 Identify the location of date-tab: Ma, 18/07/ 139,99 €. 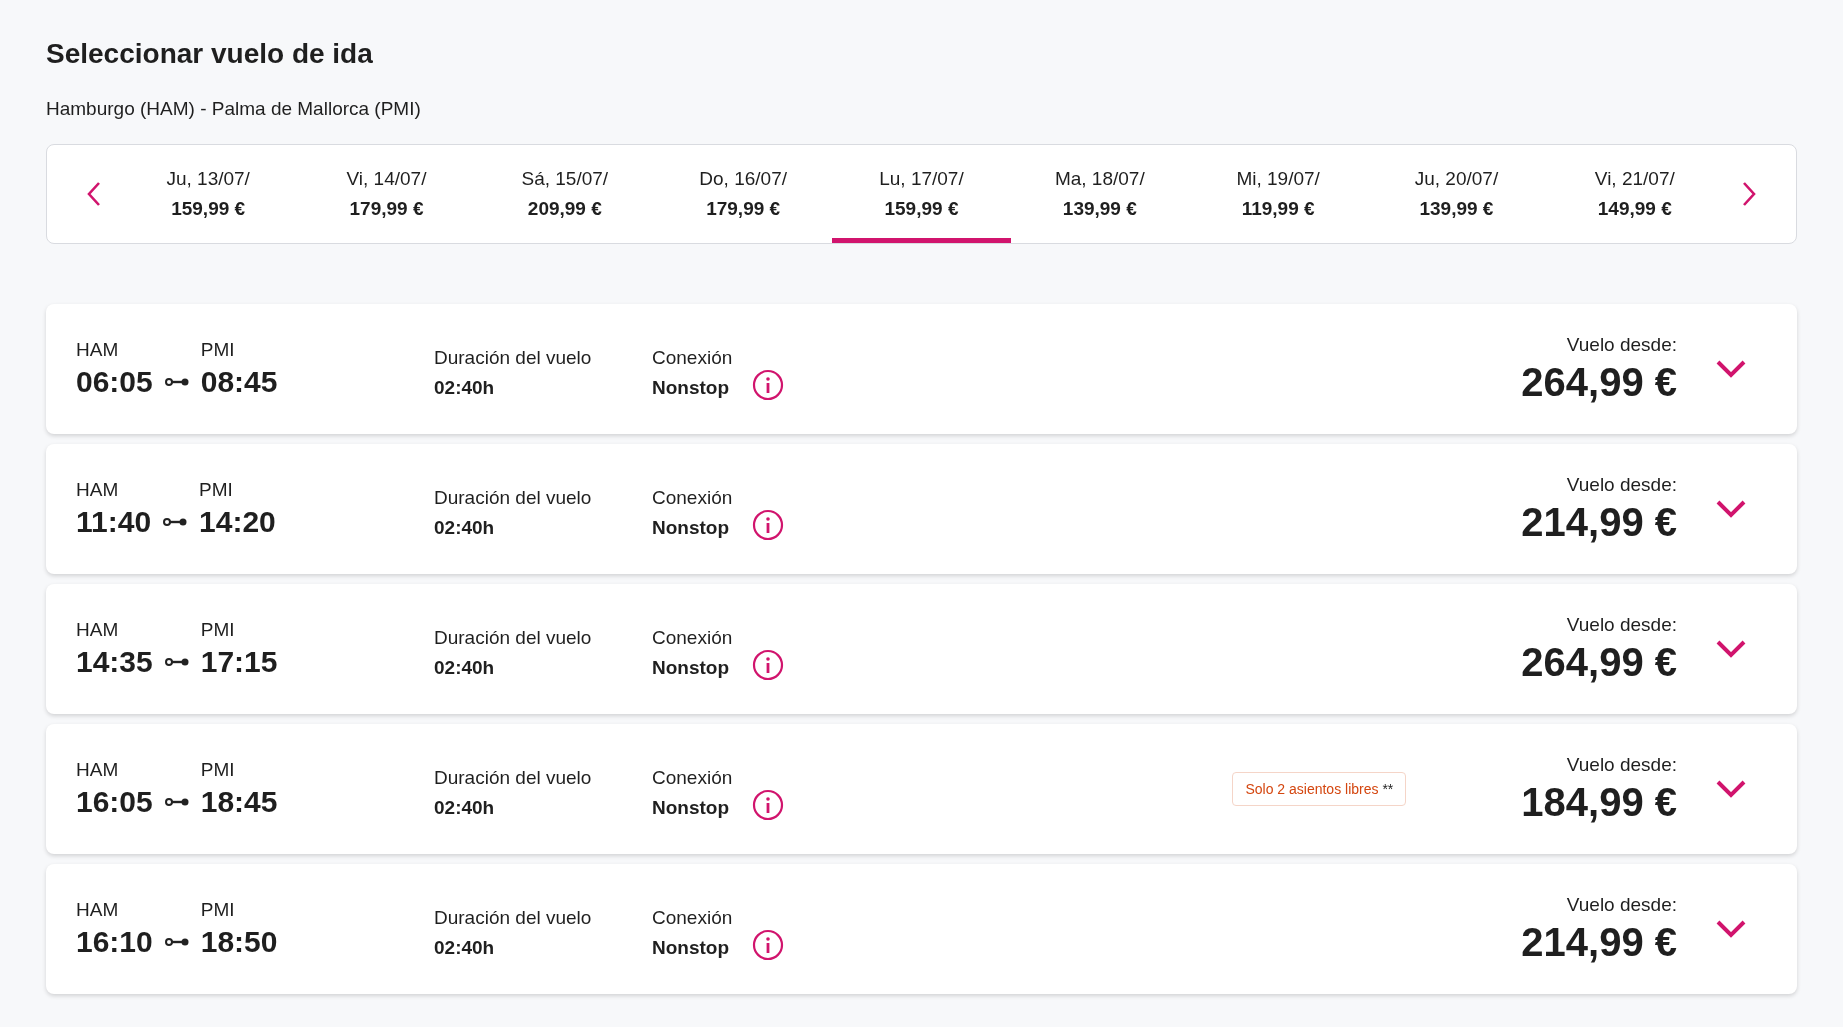
(1099, 194).